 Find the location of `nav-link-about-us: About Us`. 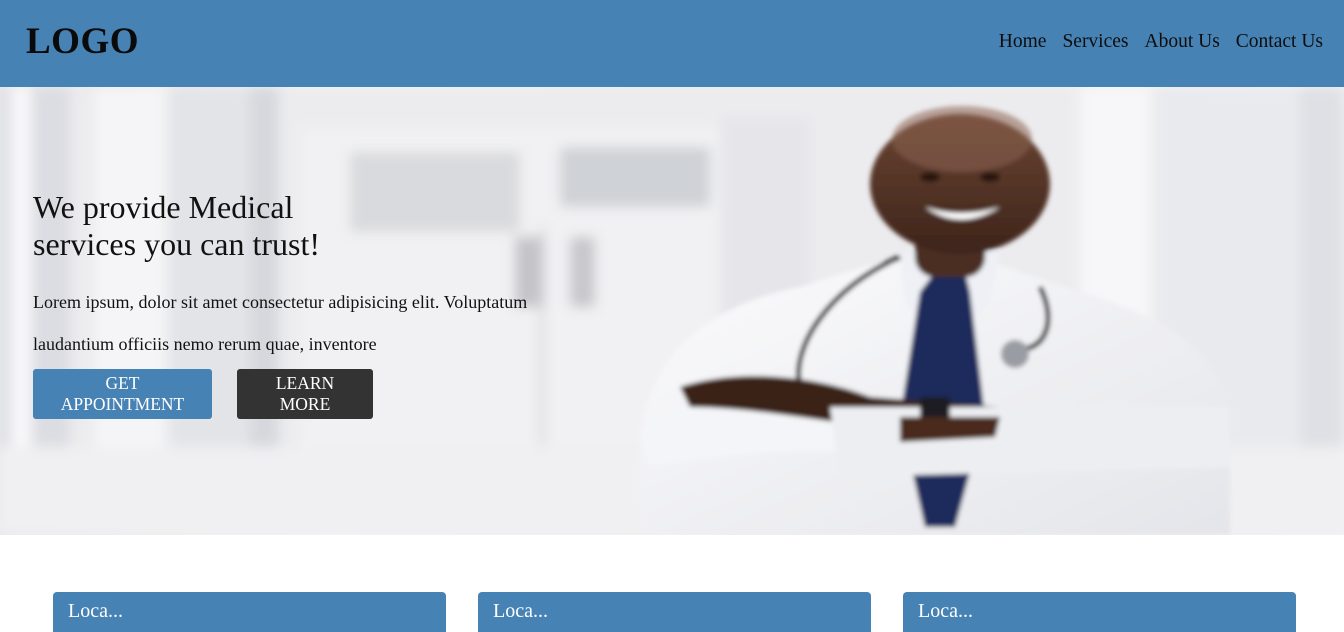

nav-link-about-us: About Us is located at coordinates (1182, 42).